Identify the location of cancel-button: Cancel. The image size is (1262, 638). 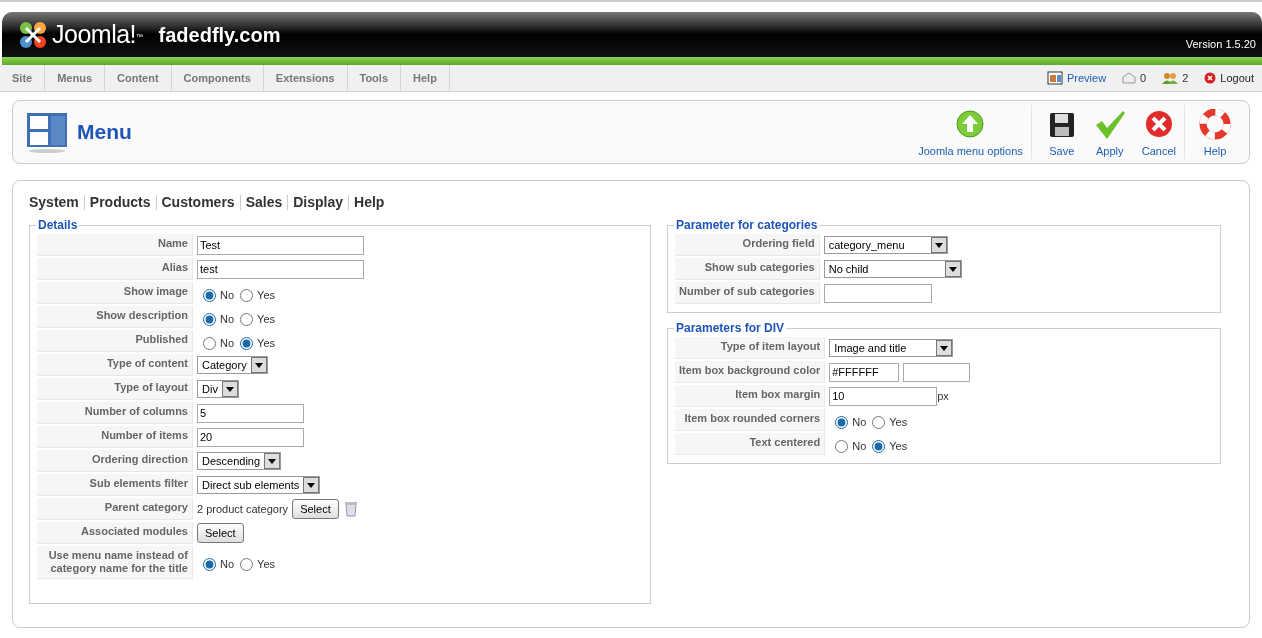
(1158, 150).